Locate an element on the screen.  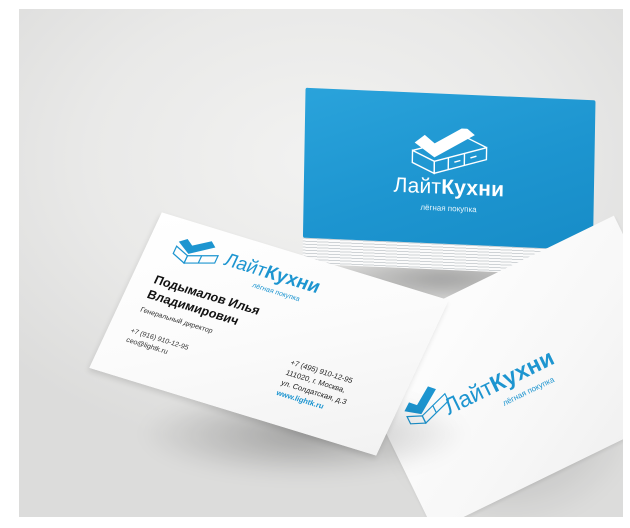
brand-light-text: Лайт is located at coordinates (417, 186).